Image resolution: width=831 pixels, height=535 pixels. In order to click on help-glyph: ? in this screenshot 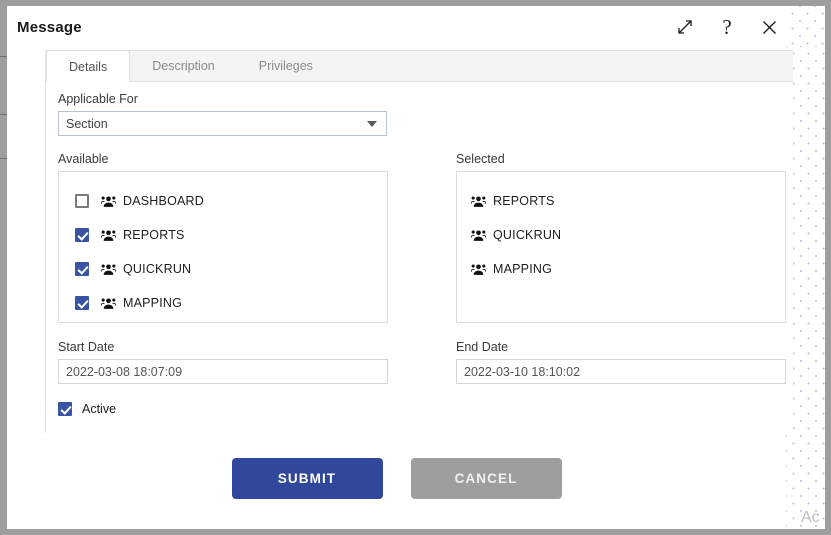, I will do `click(727, 26)`.